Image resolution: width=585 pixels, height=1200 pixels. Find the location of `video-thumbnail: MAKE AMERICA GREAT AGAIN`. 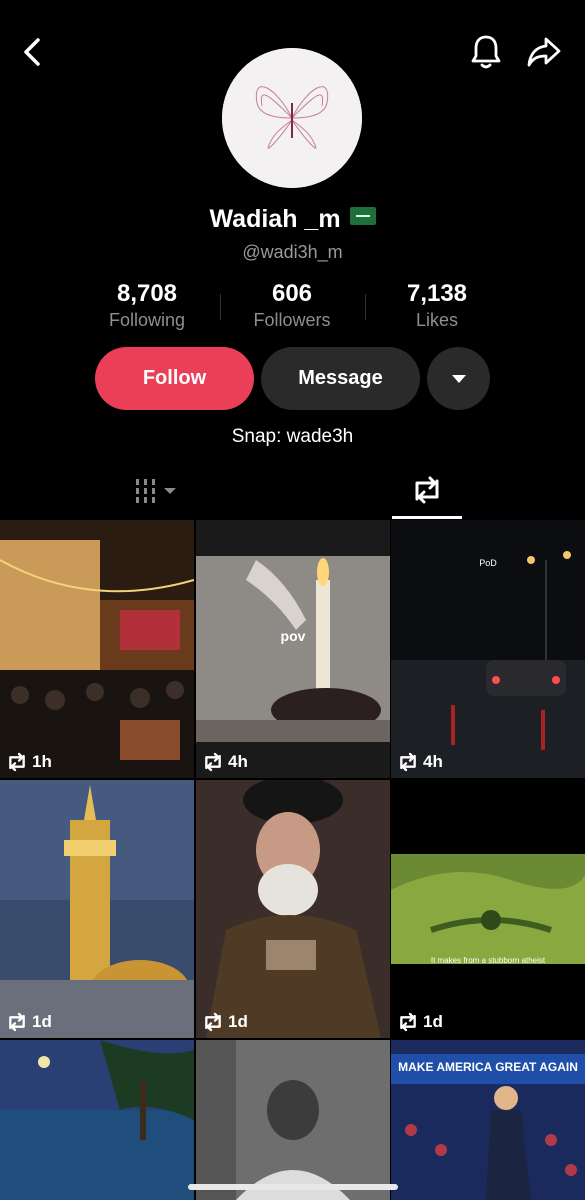

video-thumbnail: MAKE AMERICA GREAT AGAIN is located at coordinates (488, 1120).